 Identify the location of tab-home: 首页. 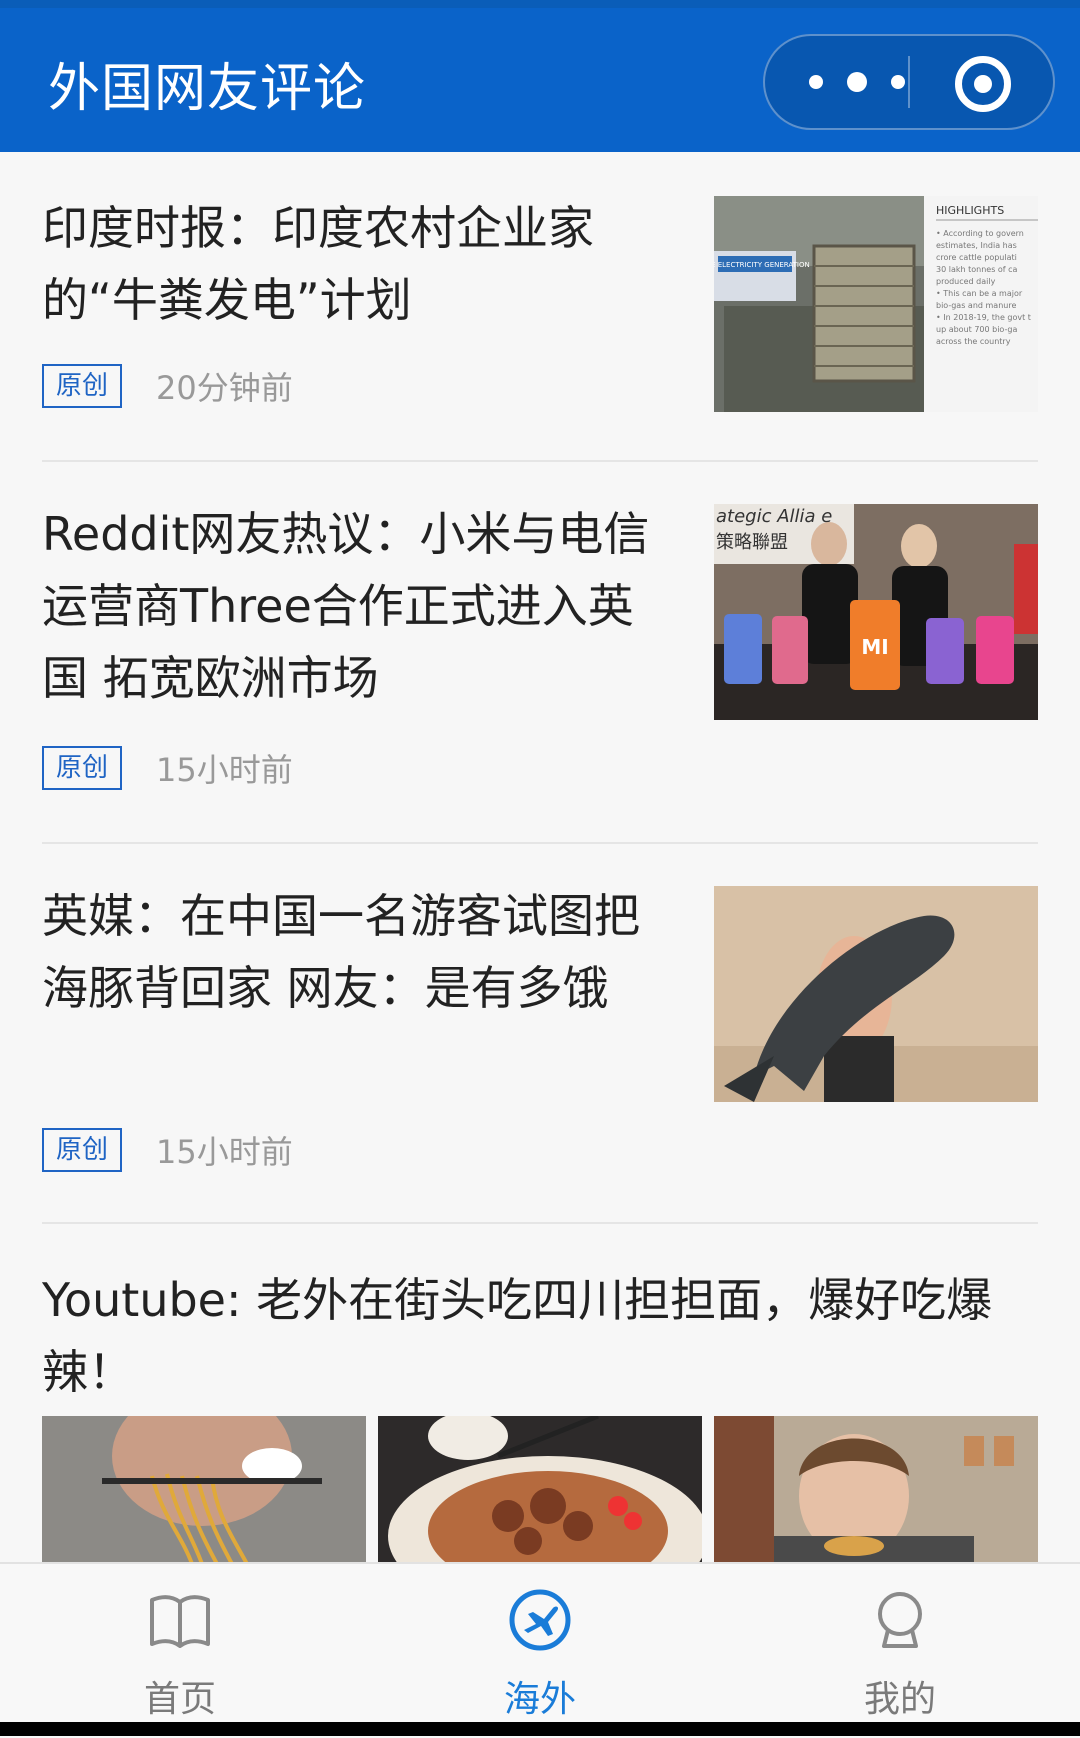
(180, 1651).